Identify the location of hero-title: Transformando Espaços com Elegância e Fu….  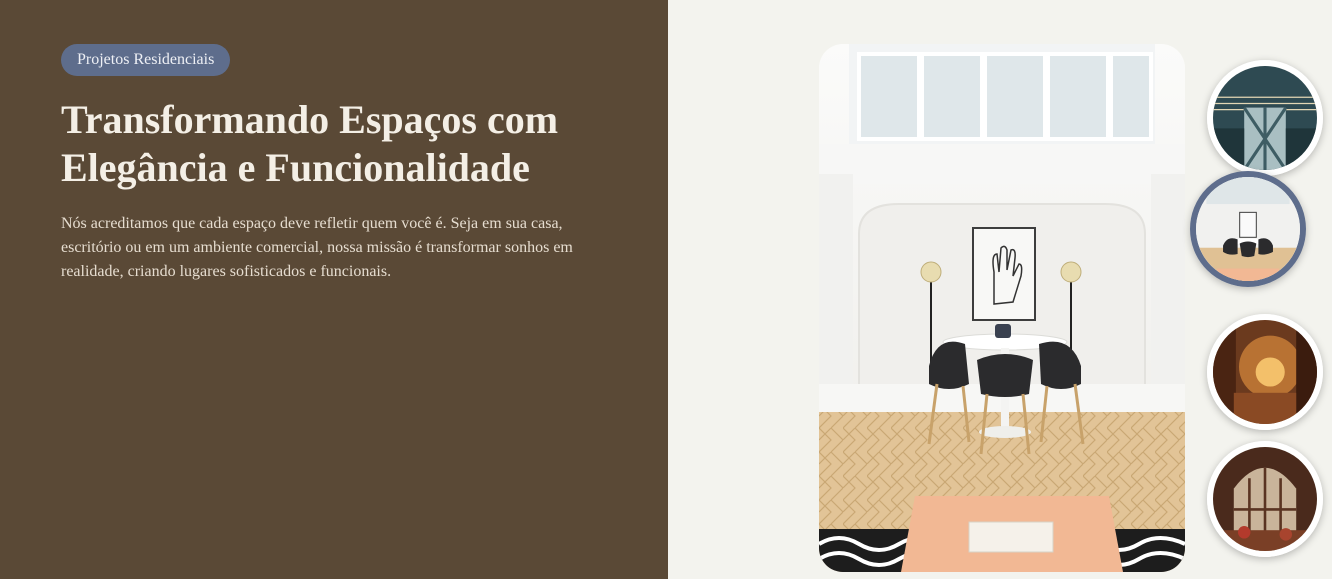
(310, 143).